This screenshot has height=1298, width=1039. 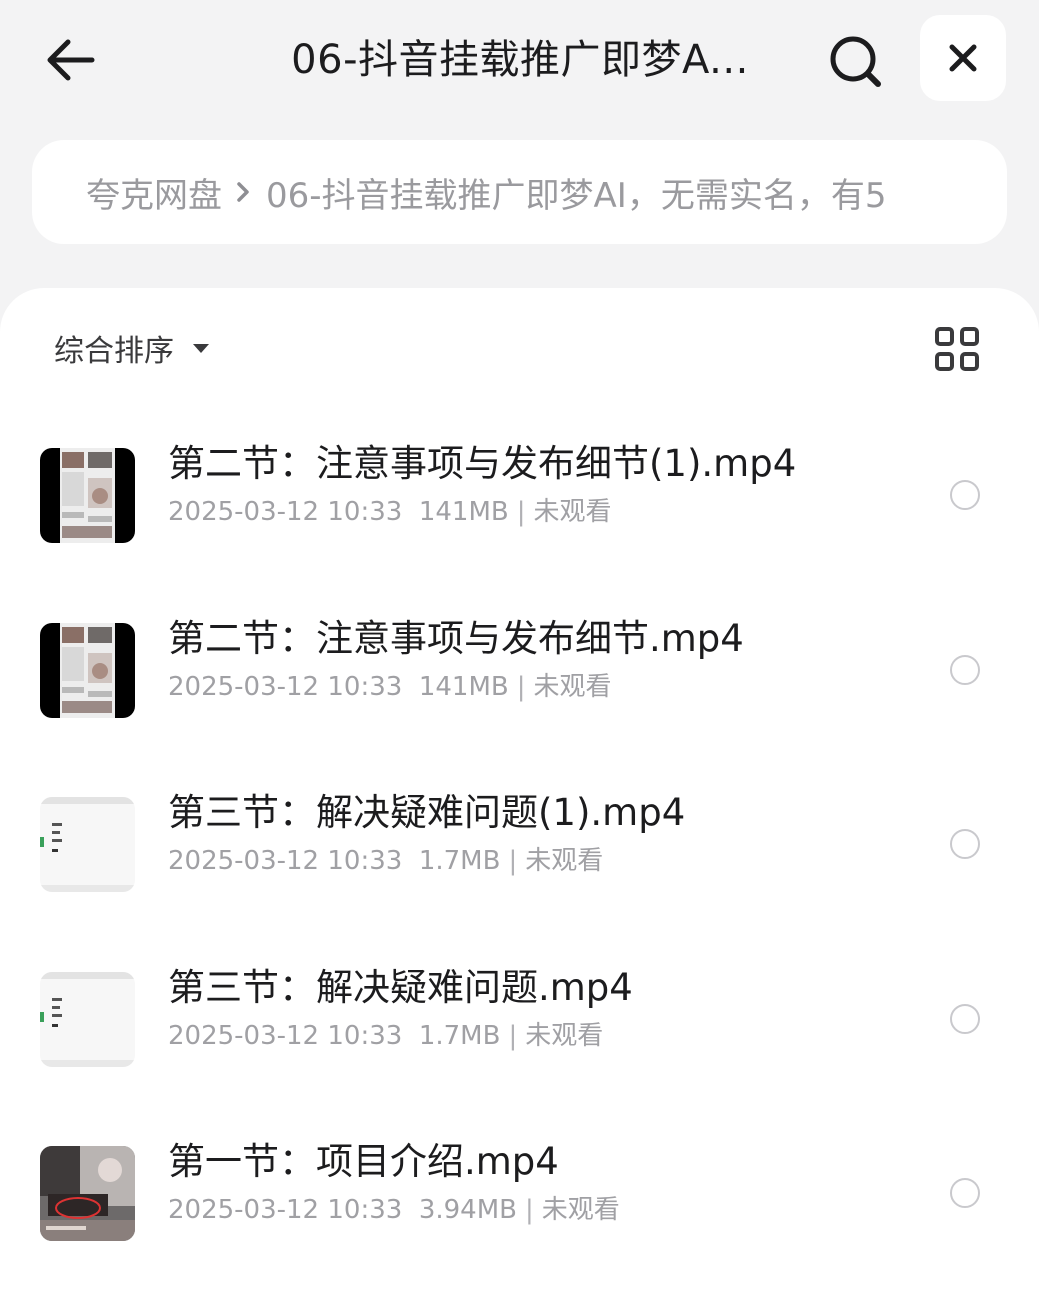 I want to click on breadcrumb-root: 夸克网盘, so click(x=154, y=192).